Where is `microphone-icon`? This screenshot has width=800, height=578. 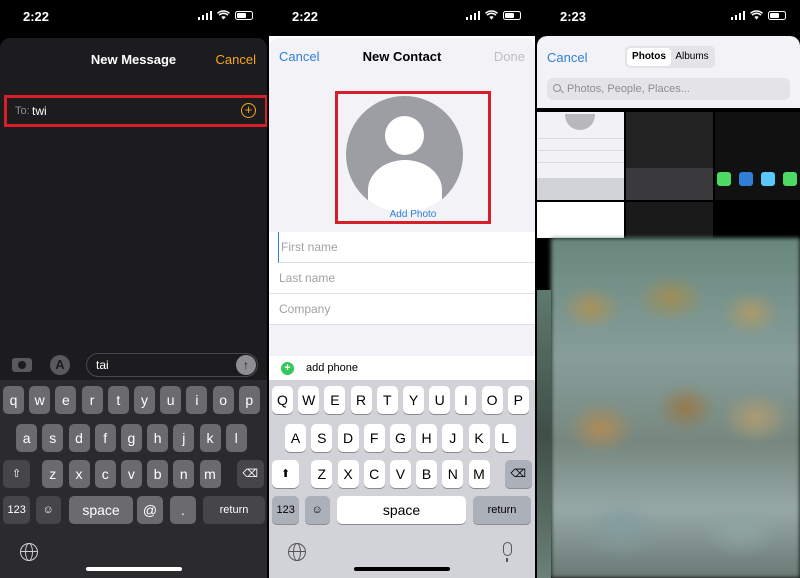 microphone-icon is located at coordinates (507, 552).